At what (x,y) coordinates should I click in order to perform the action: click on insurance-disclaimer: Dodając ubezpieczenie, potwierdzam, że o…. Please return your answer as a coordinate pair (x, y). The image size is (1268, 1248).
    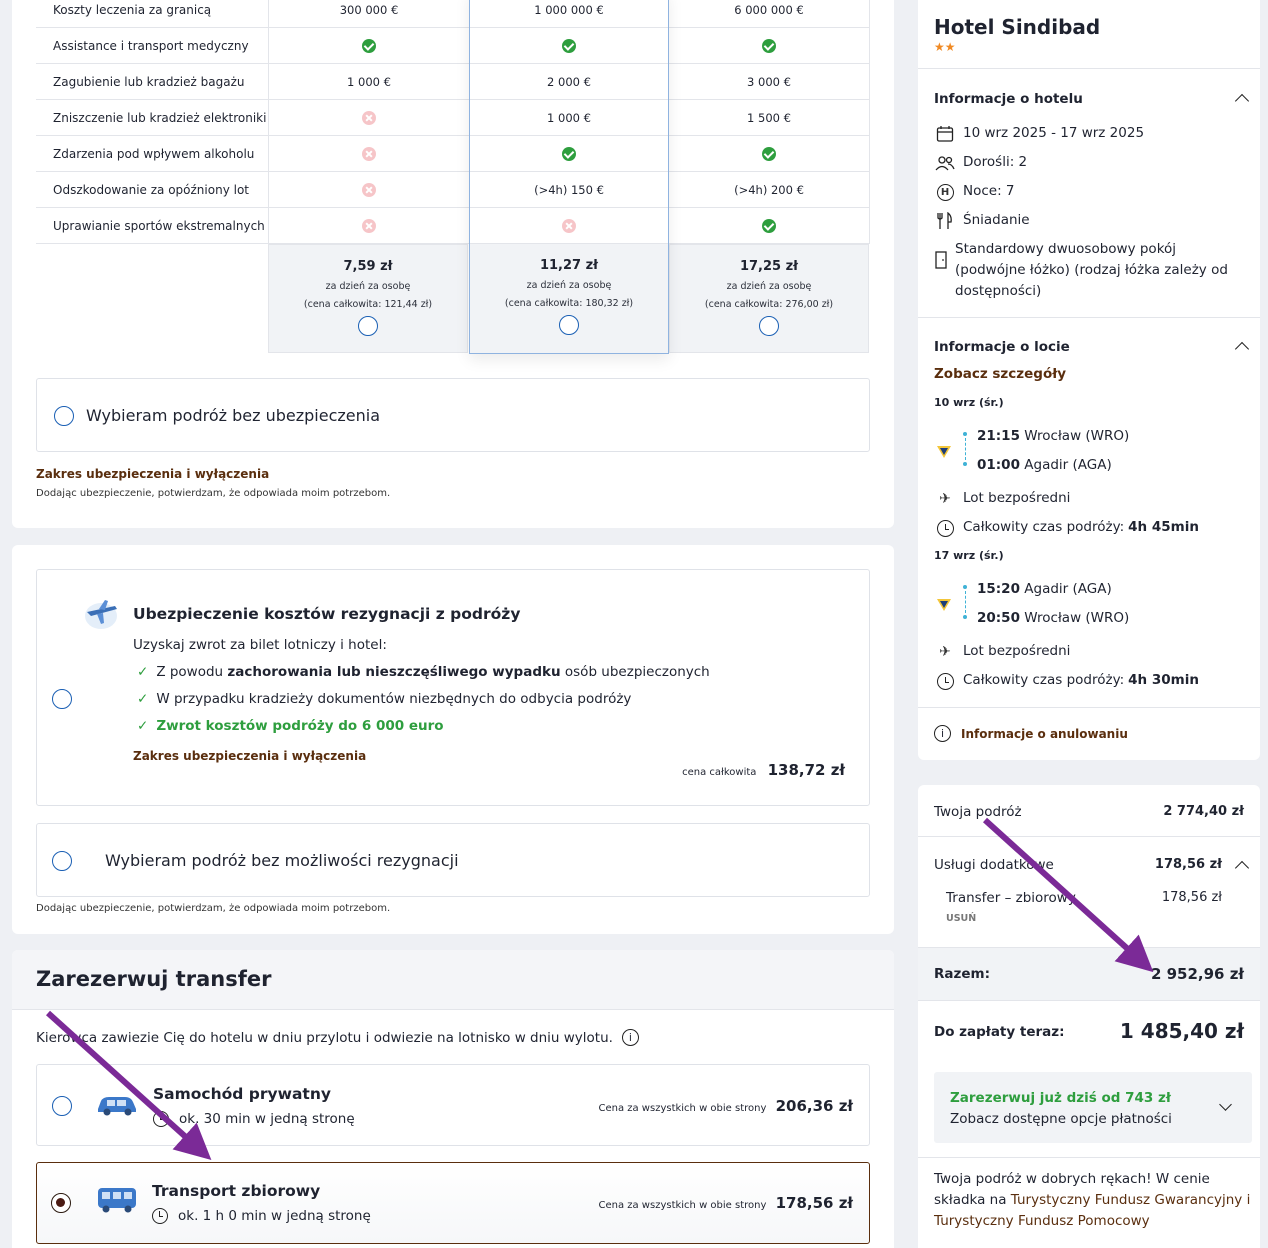
    Looking at the image, I should click on (213, 493).